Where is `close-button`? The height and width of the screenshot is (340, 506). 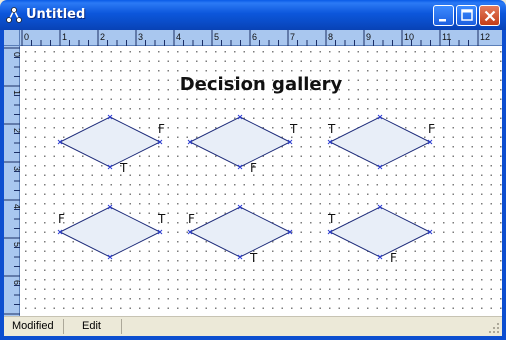
close-button is located at coordinates (489, 15).